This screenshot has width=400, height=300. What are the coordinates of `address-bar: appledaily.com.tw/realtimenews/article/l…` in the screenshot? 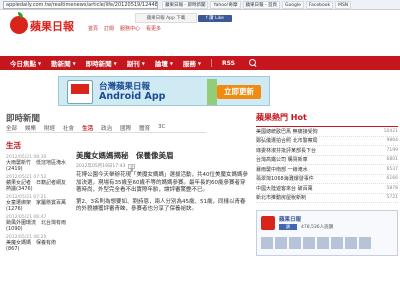 It's located at (80, 5).